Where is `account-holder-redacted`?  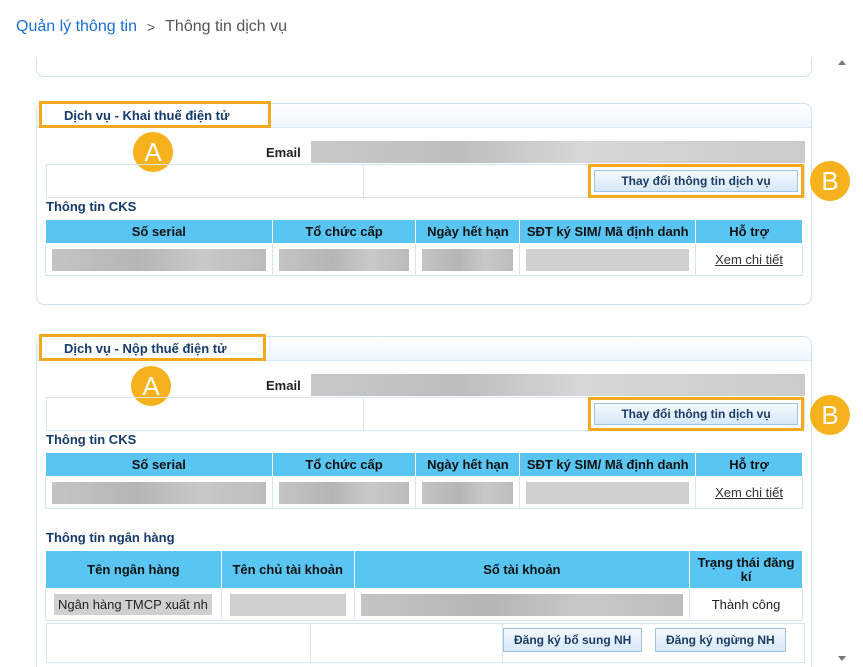
account-holder-redacted is located at coordinates (287, 604).